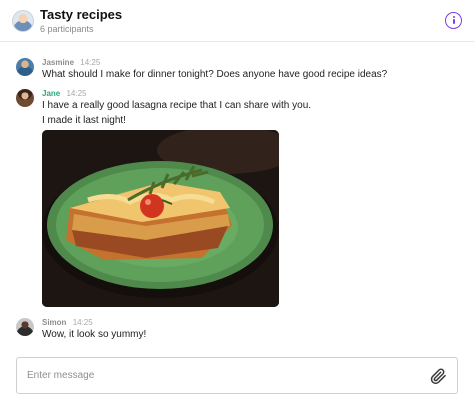  Describe the element at coordinates (64, 93) in the screenshot. I see `message-meta: Jane 14:25` at that location.